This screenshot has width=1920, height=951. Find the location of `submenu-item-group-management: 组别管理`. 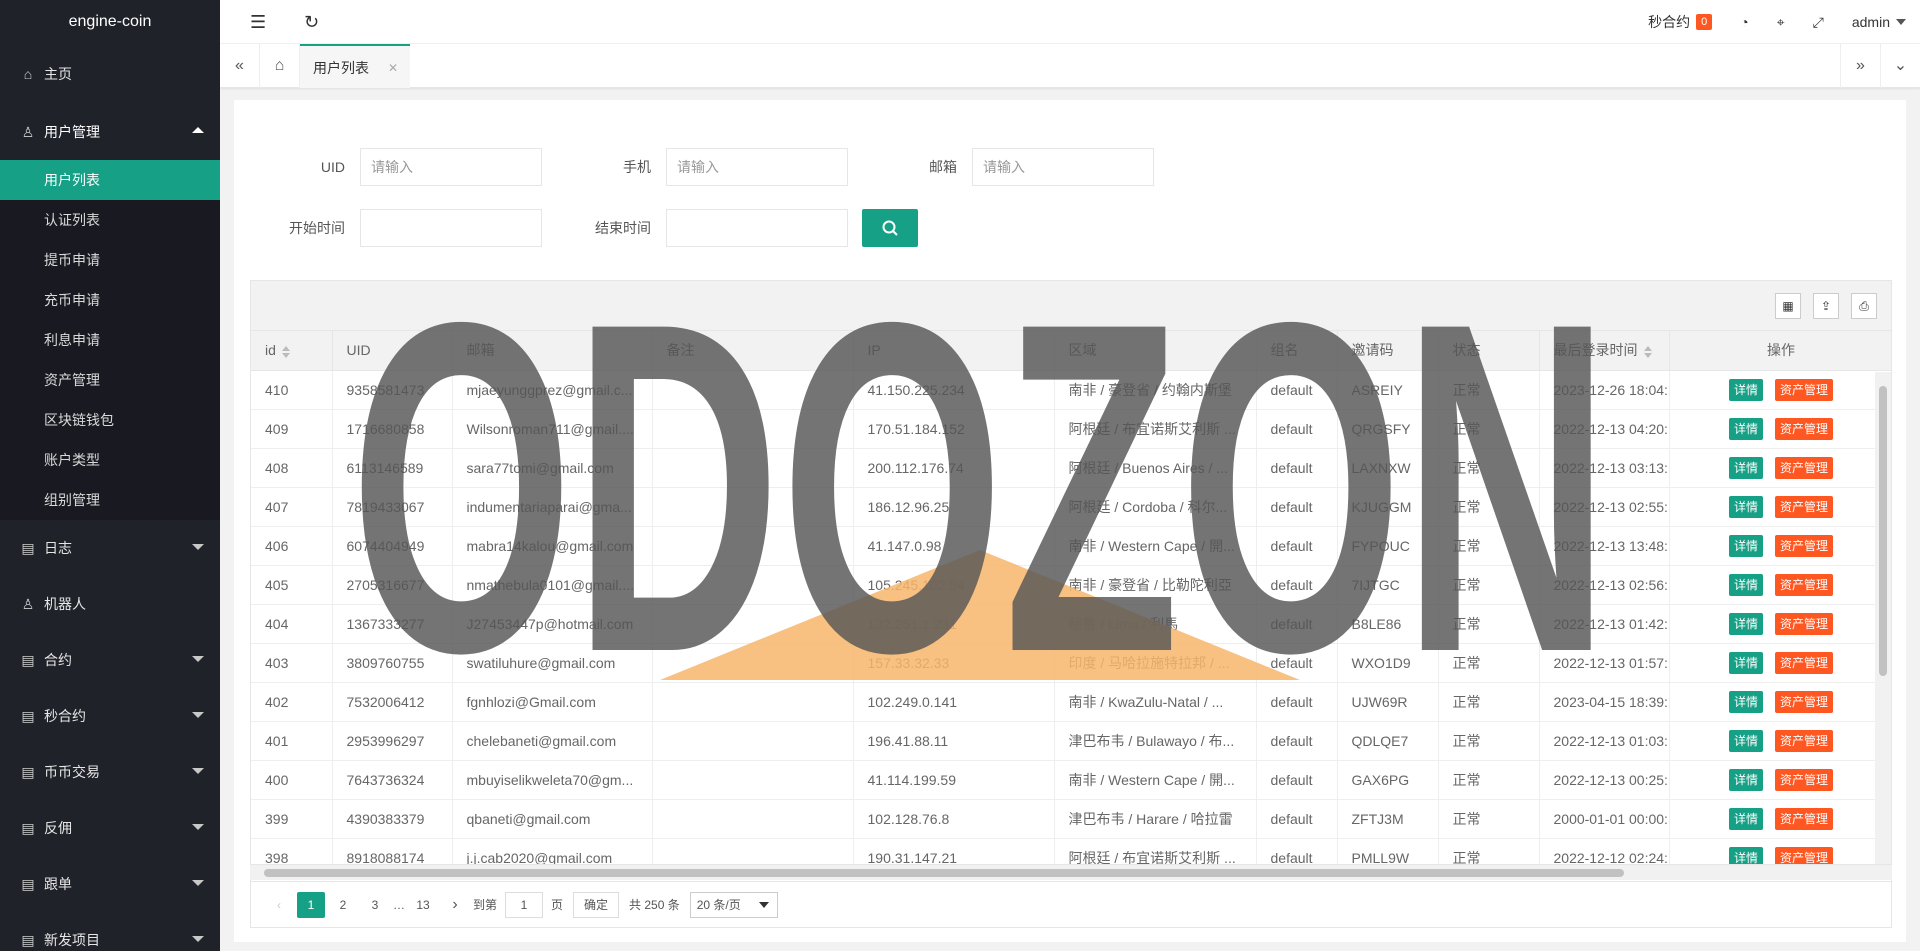

submenu-item-group-management: 组别管理 is located at coordinates (110, 500).